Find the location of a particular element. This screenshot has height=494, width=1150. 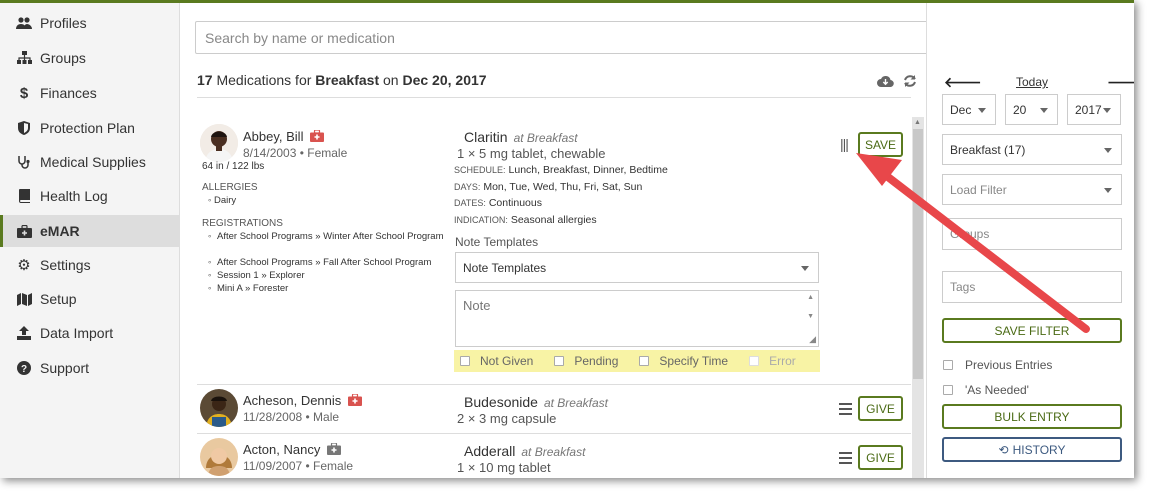

note-templates-label: Note Templates is located at coordinates (497, 242).